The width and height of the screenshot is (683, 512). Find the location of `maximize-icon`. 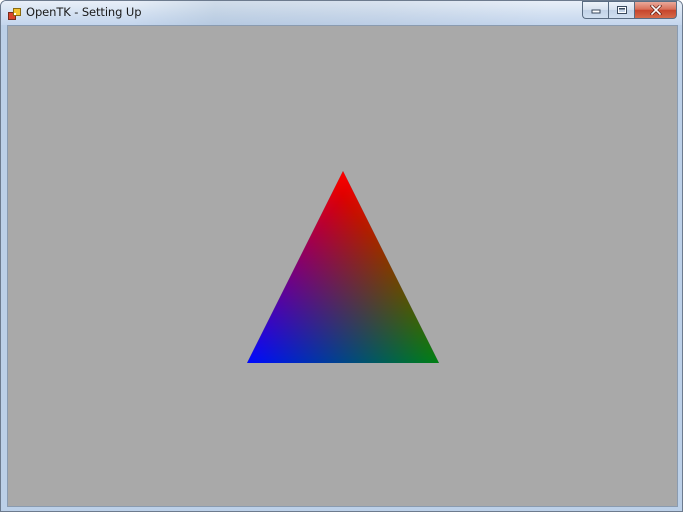

maximize-icon is located at coordinates (622, 10).